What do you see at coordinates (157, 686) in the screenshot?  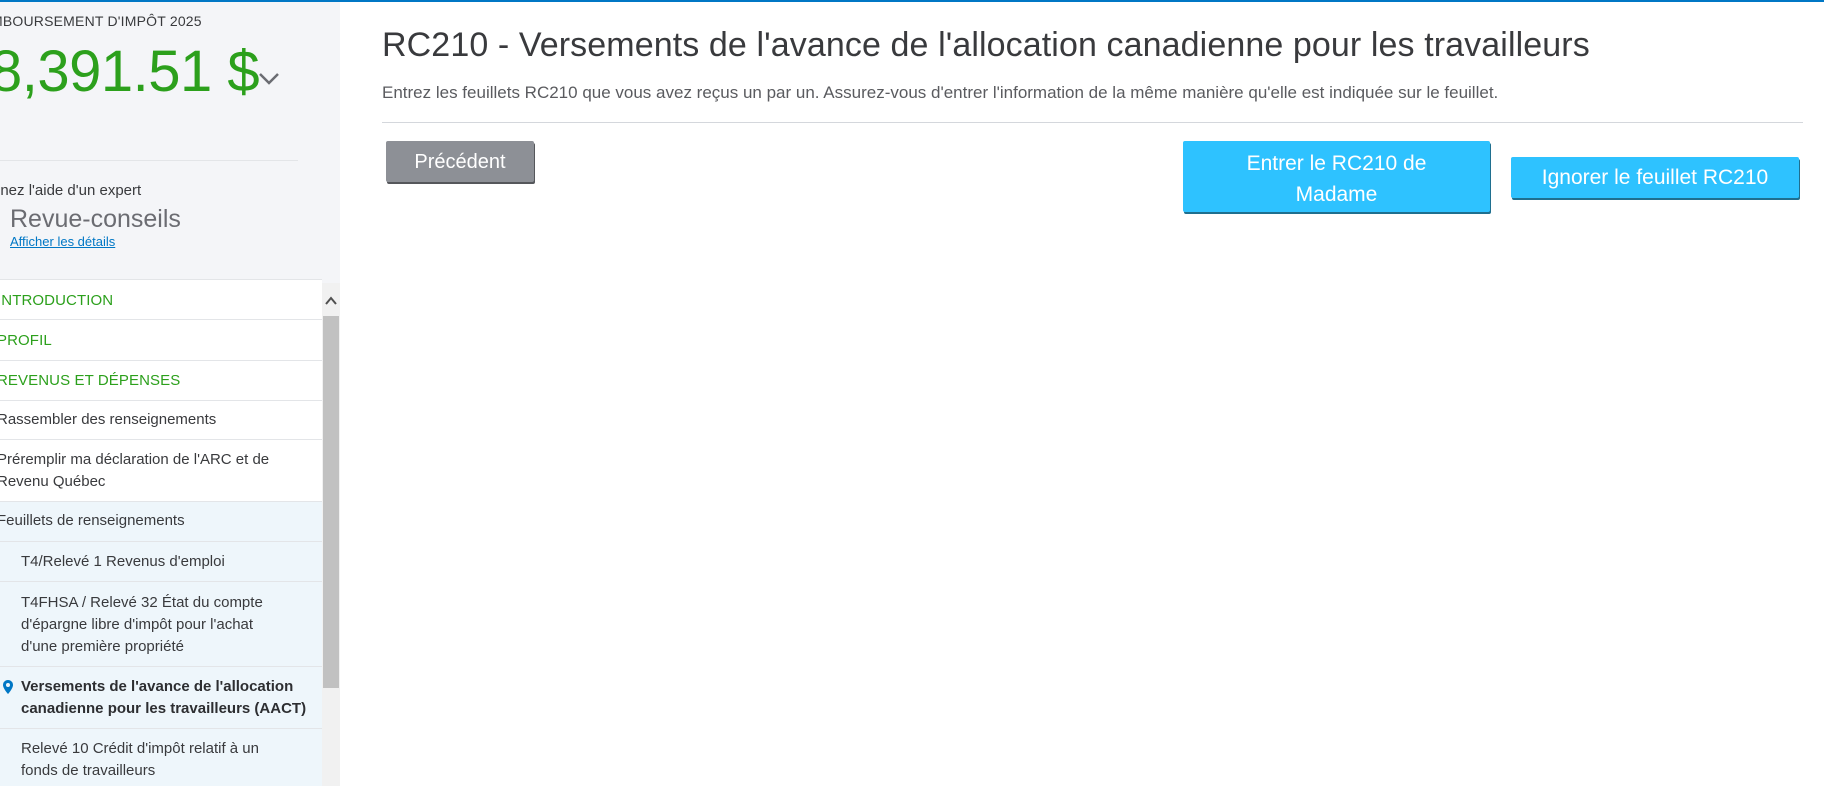 I see `sidebar-item-label-line1: Versements de l'avance de l'allocation` at bounding box center [157, 686].